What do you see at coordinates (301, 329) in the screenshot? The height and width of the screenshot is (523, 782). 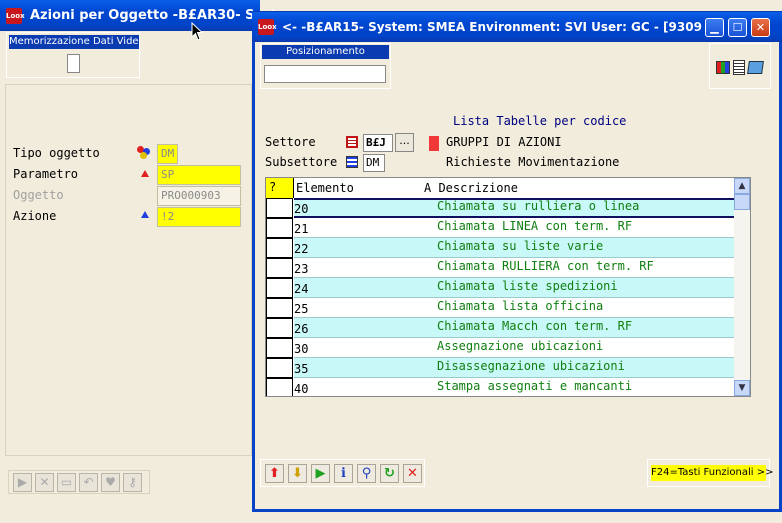 I see `row-code: 26` at bounding box center [301, 329].